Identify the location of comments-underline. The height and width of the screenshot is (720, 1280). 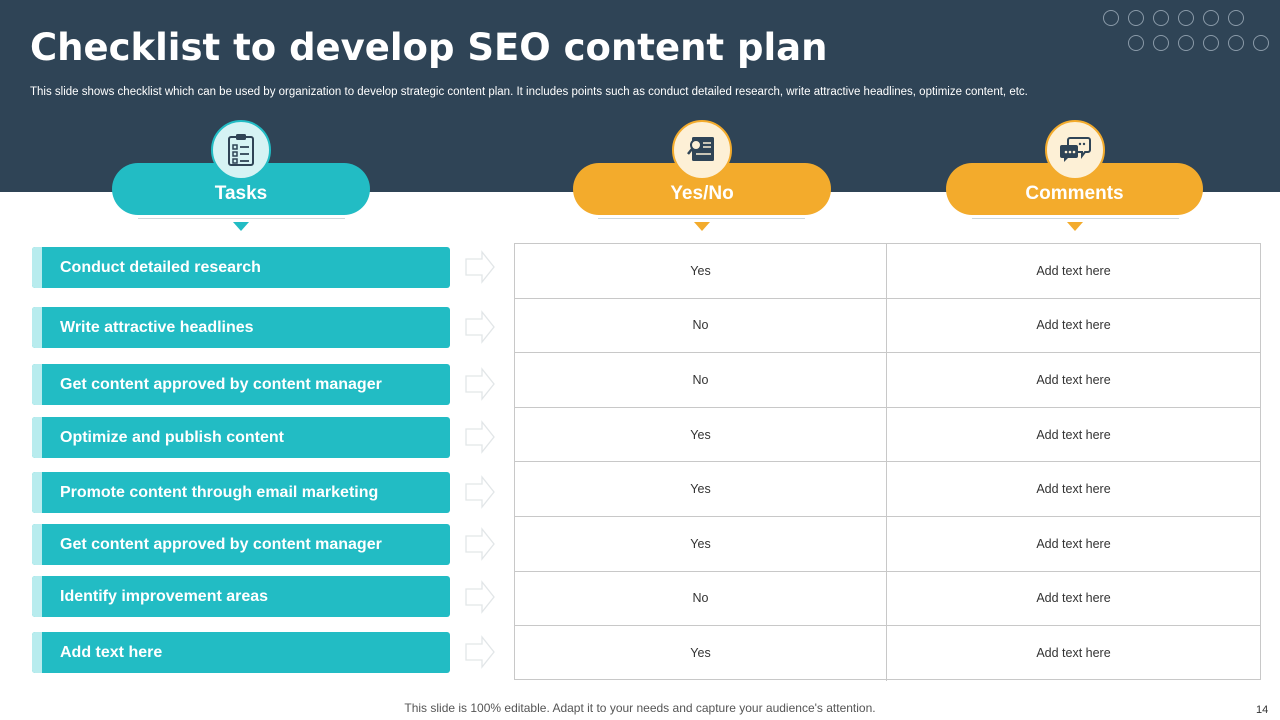
(1075, 218).